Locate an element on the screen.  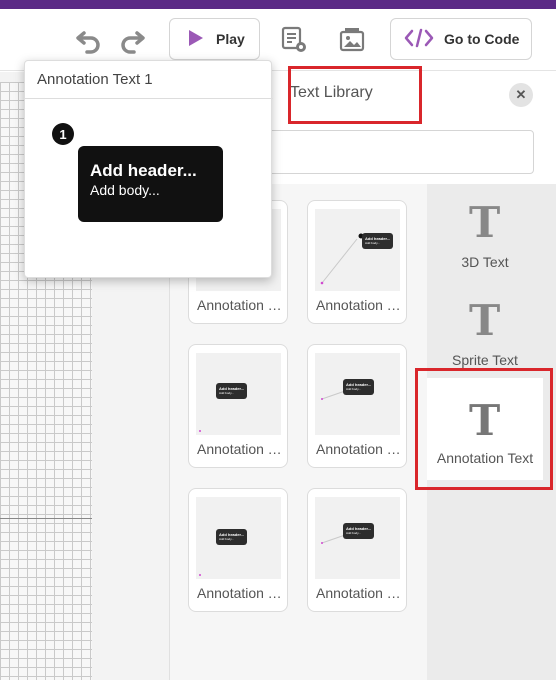
play-button: Play is located at coordinates (214, 39).